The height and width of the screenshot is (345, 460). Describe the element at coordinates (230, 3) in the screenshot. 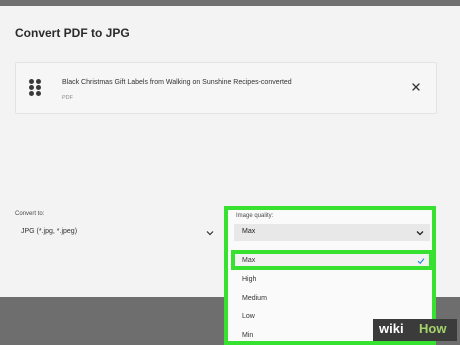

I see `top-bar` at that location.